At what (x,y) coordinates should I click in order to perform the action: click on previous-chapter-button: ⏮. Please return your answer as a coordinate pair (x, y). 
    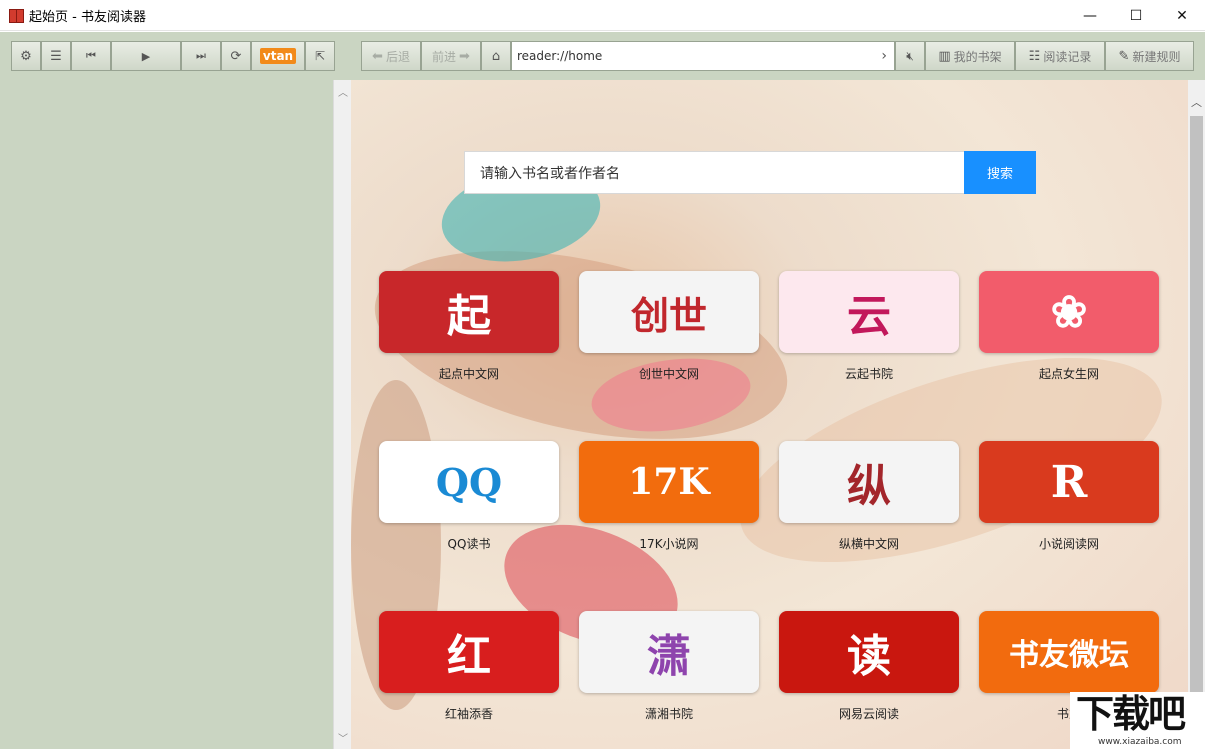
    Looking at the image, I should click on (91, 56).